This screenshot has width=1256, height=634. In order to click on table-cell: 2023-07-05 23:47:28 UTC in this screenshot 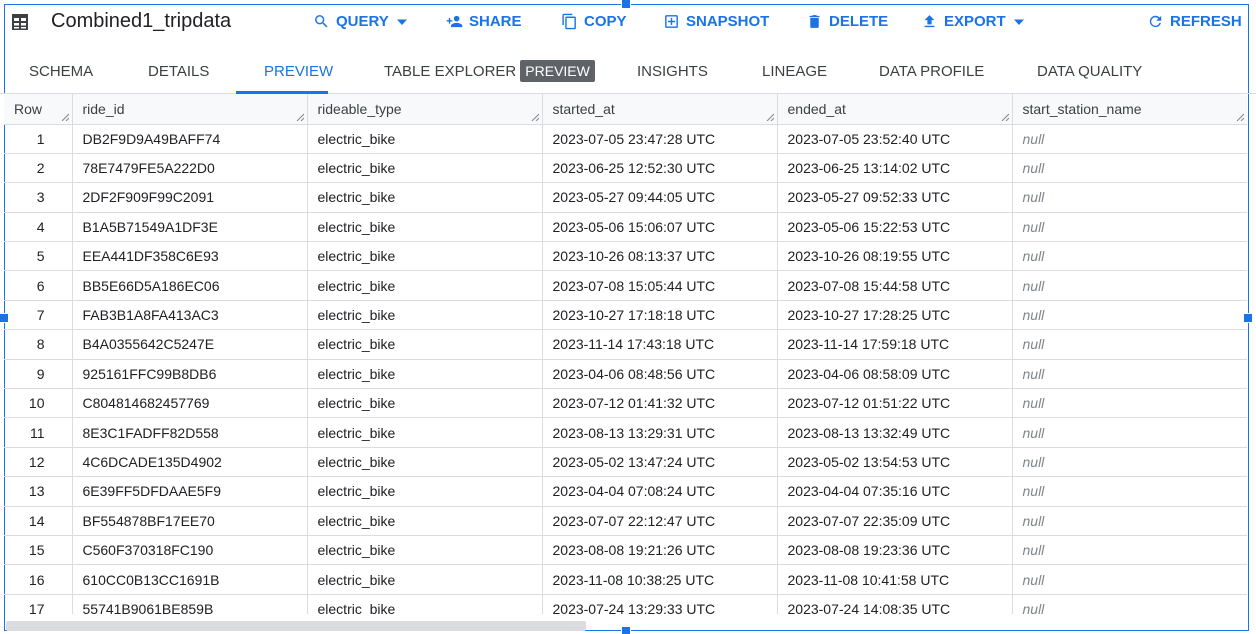, I will do `click(660, 139)`.